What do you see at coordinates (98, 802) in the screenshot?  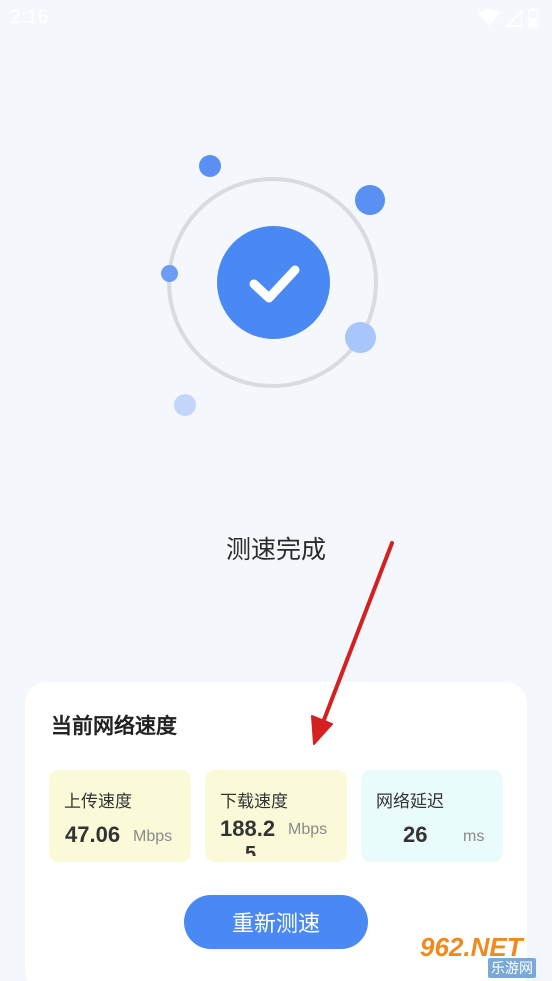 I see `upload-label: 上传速度` at bounding box center [98, 802].